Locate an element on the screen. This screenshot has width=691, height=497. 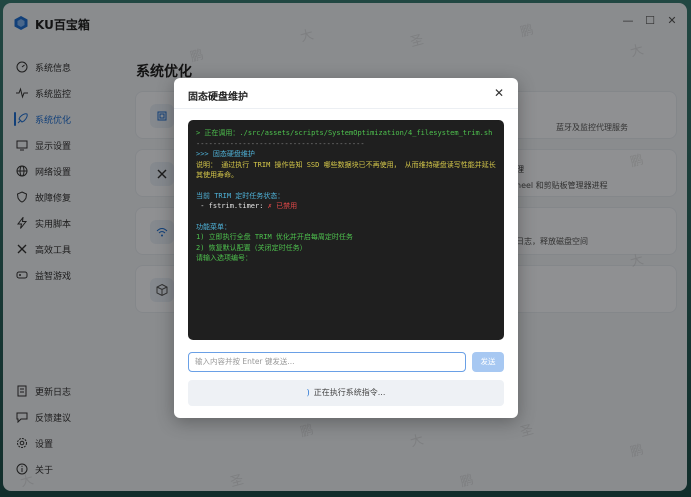
dialog-title: 固态硬盘维护 is located at coordinates (218, 97).